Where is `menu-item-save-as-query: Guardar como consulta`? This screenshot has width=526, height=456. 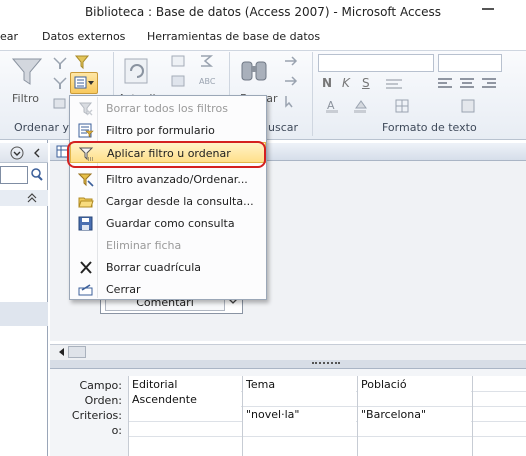
menu-item-save-as-query: Guardar como consulta is located at coordinates (168, 223).